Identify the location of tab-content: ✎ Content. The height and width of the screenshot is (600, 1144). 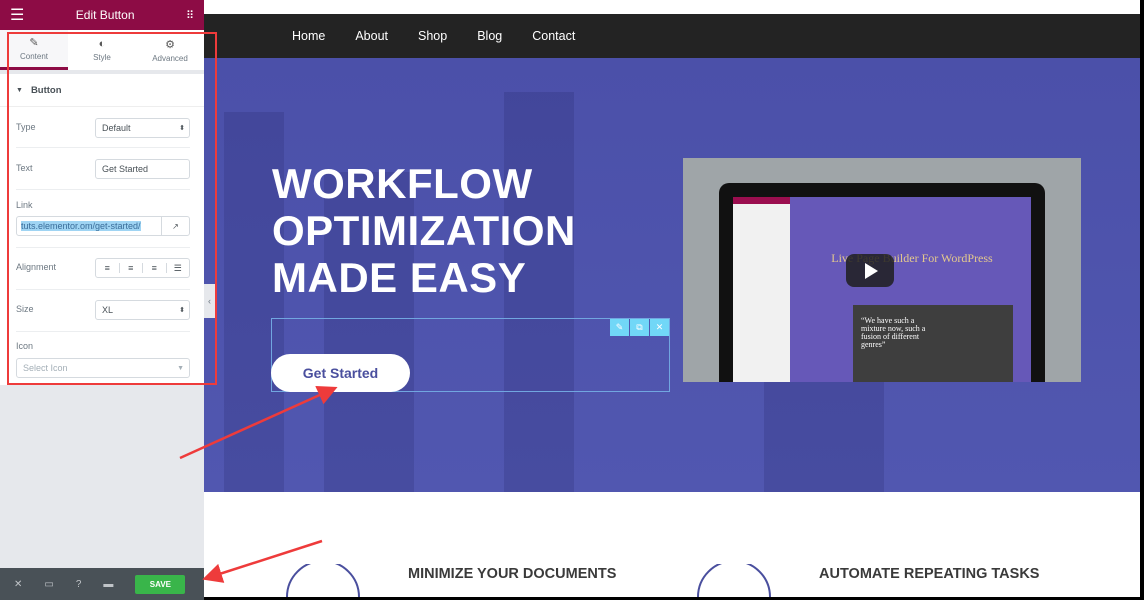
(34, 50).